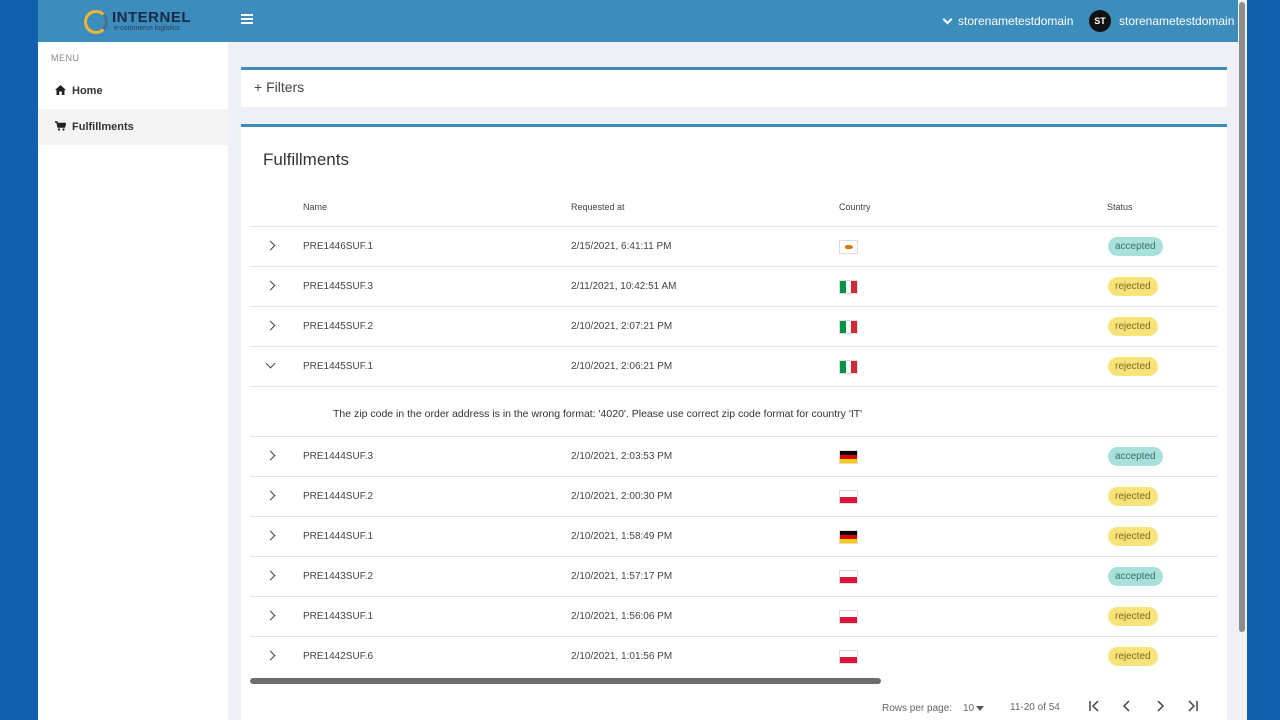  I want to click on sidebar-item-label: Fulfillments, so click(103, 127).